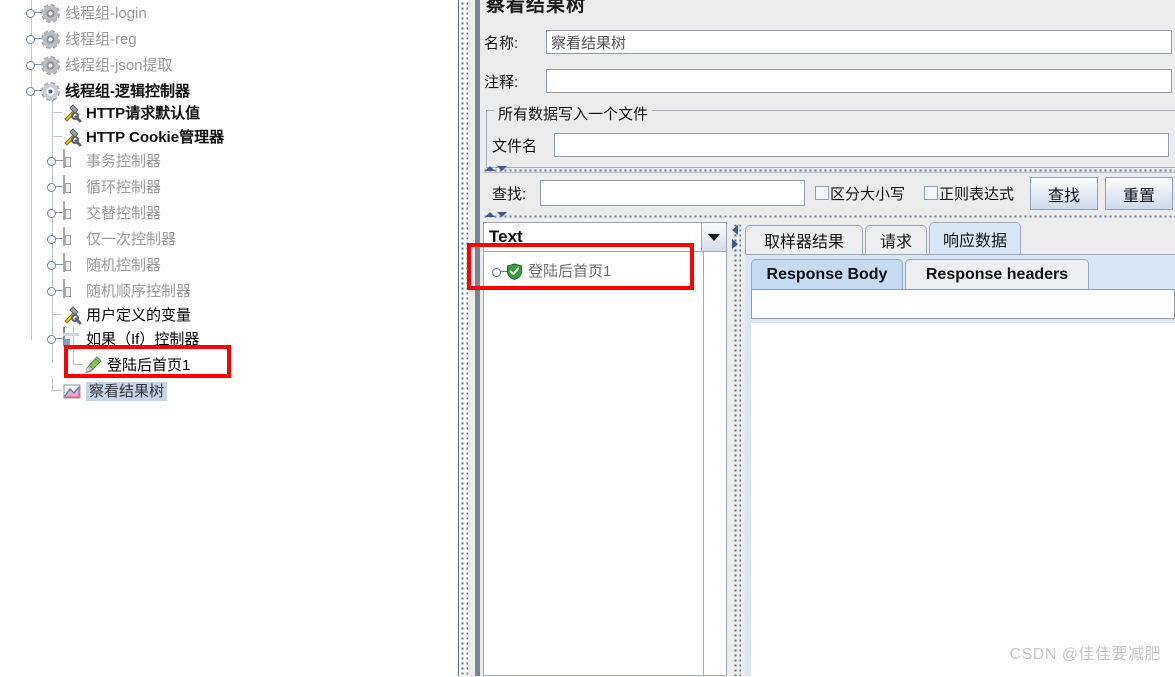 The width and height of the screenshot is (1175, 677). What do you see at coordinates (713, 237) in the screenshot?
I see `chevron-down-icon` at bounding box center [713, 237].